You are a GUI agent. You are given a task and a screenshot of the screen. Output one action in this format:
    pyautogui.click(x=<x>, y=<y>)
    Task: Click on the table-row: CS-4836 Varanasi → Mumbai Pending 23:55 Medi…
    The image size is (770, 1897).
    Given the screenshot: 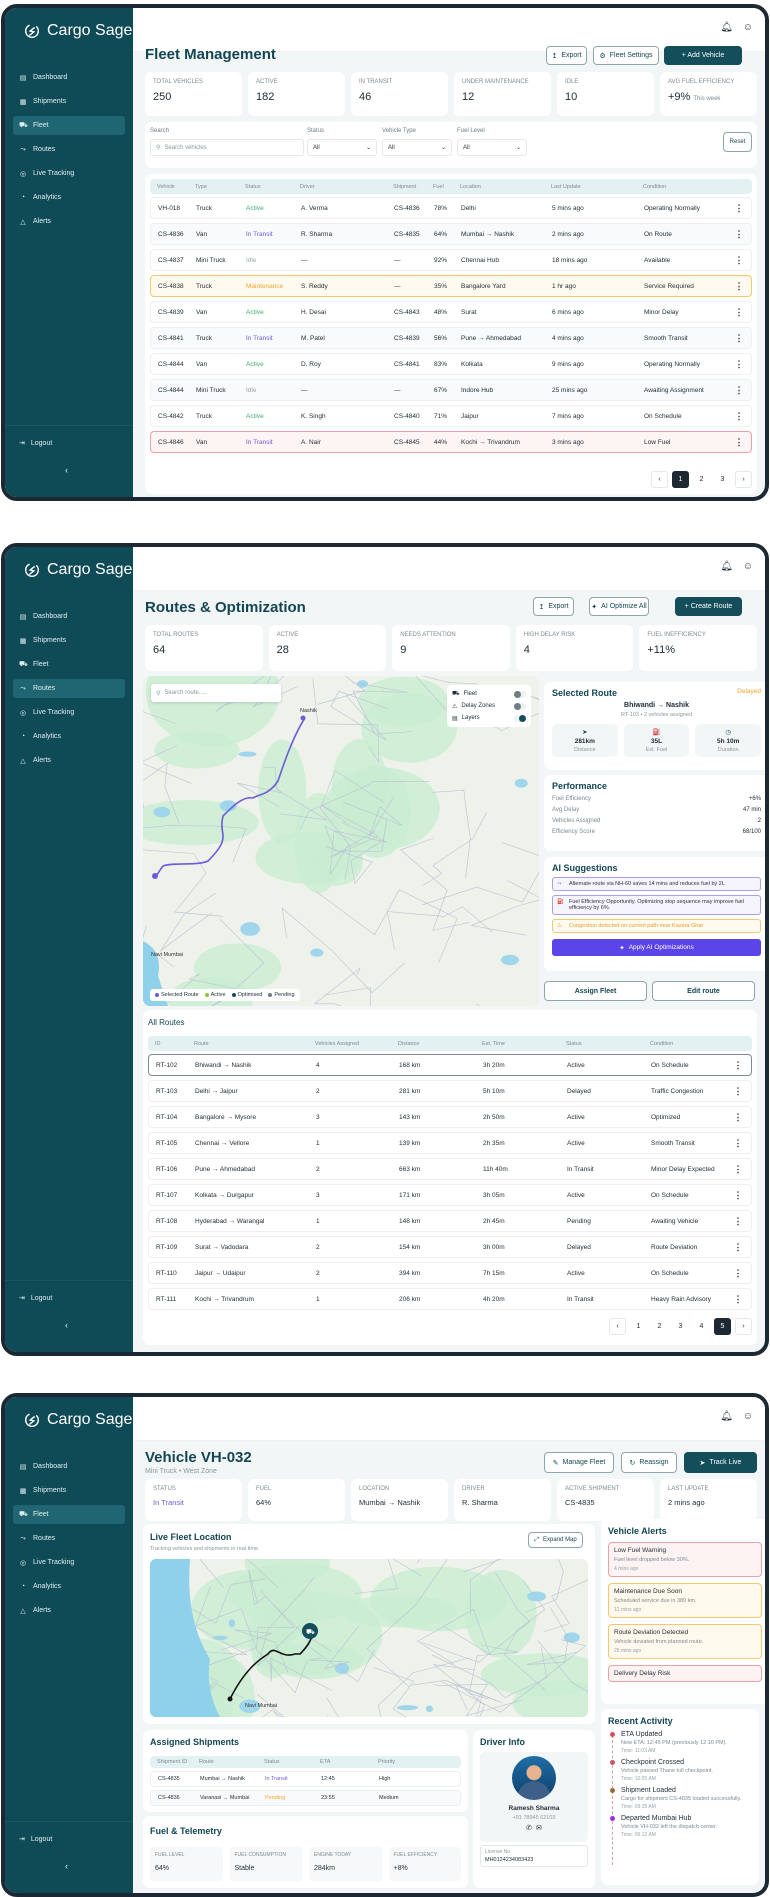 What is the action you would take?
    pyautogui.click(x=305, y=1798)
    